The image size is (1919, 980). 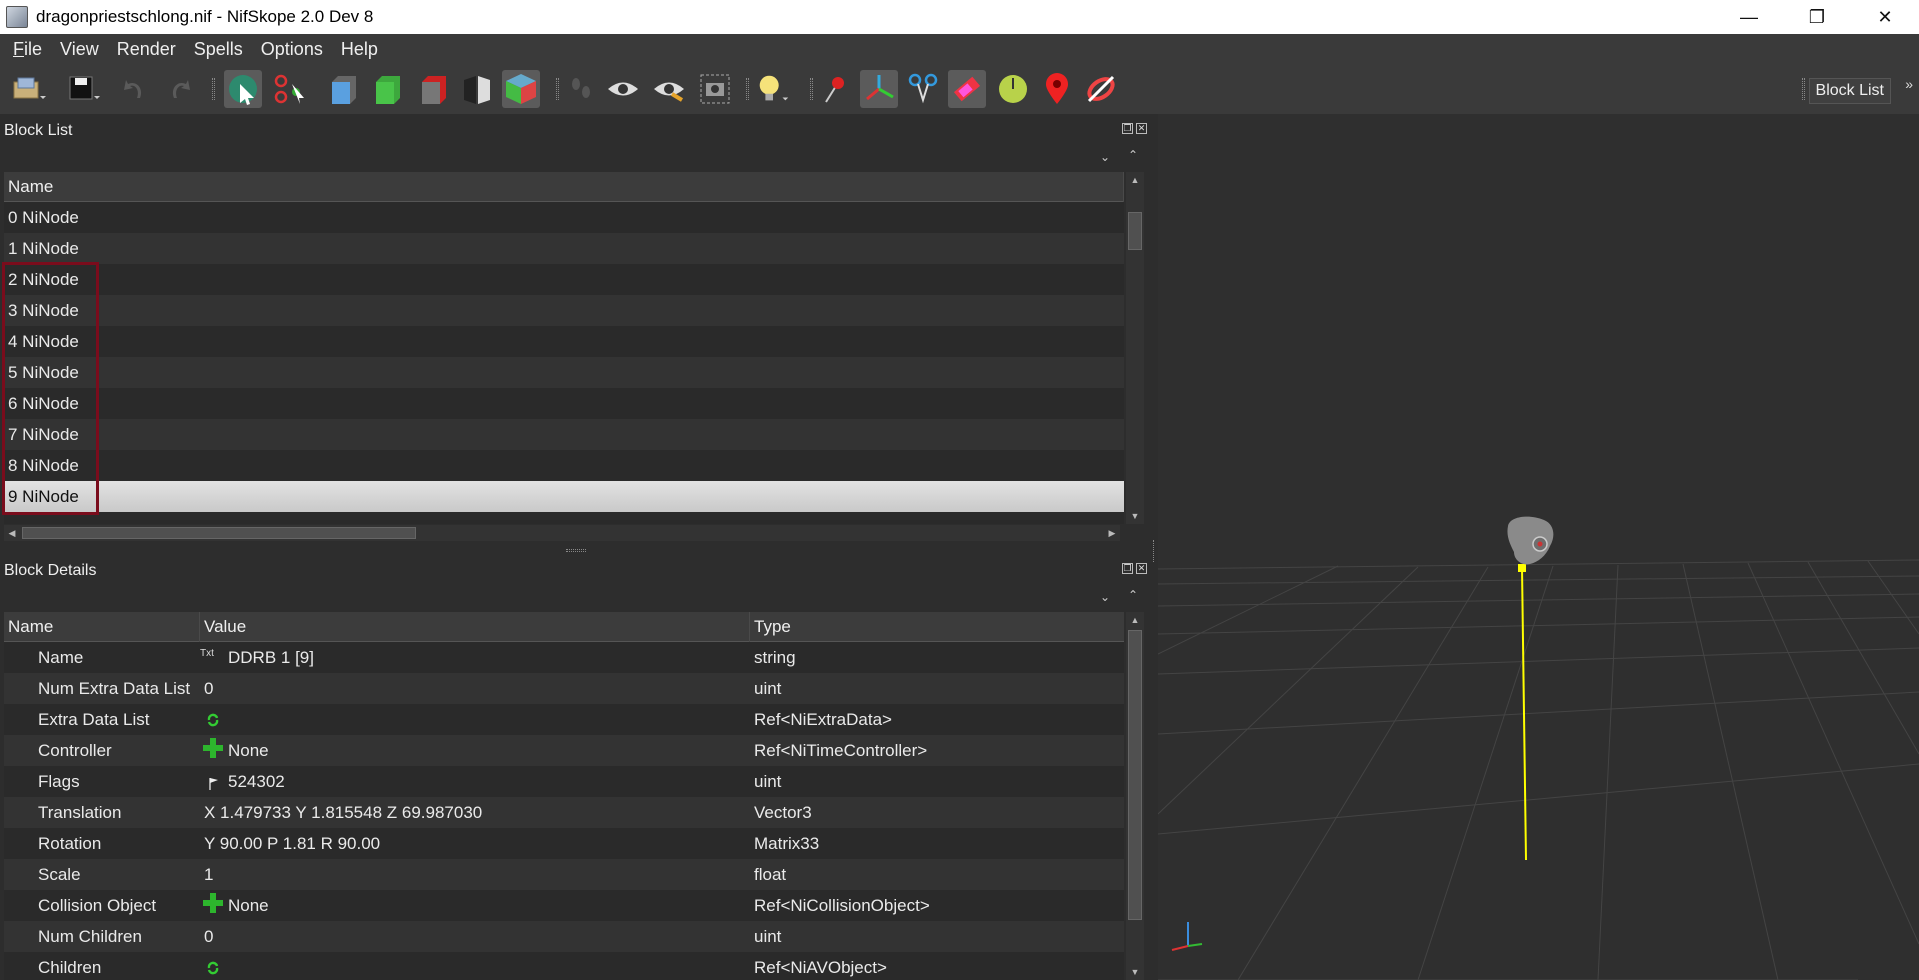 What do you see at coordinates (433, 89) in the screenshot?
I see `view-side-icon` at bounding box center [433, 89].